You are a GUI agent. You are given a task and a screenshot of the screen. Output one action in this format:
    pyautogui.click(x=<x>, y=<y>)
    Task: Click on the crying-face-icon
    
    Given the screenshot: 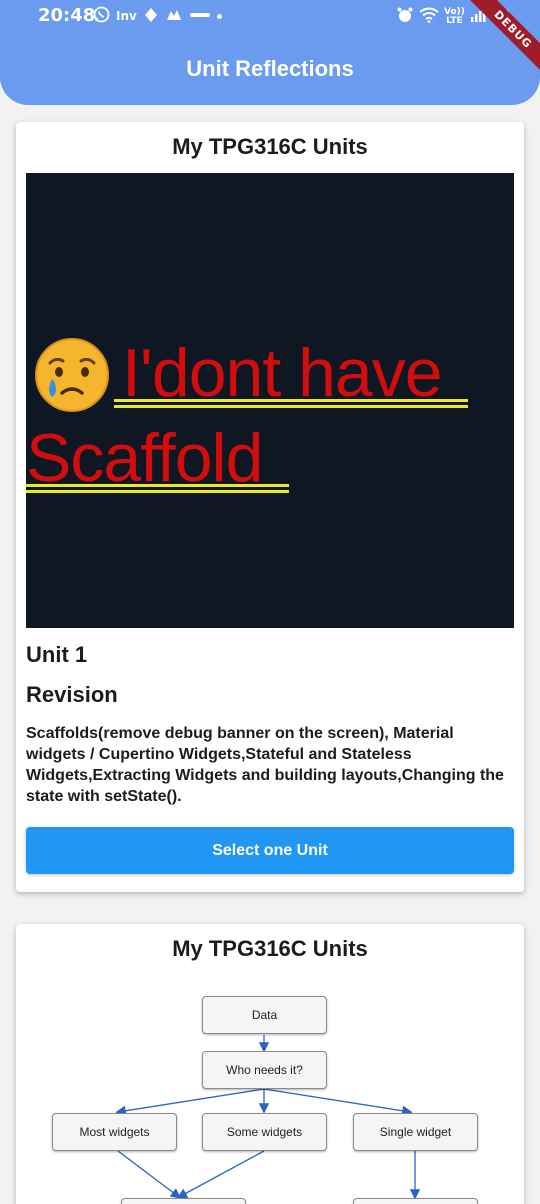 What is the action you would take?
    pyautogui.click(x=72, y=377)
    